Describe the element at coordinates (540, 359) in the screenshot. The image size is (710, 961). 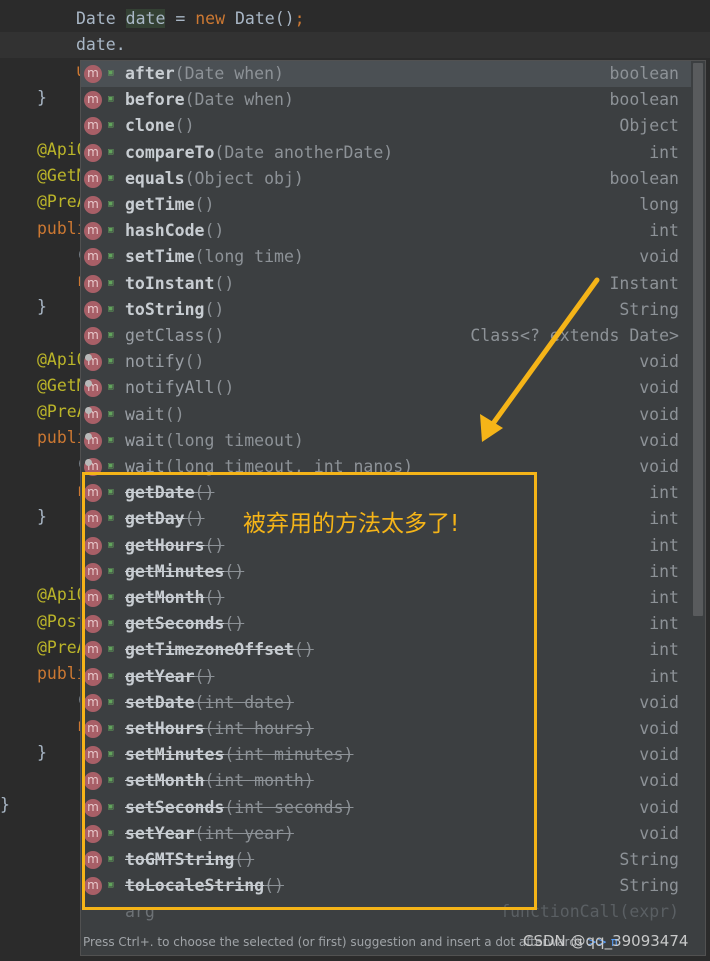
I see `annotation-arrow-icon` at that location.